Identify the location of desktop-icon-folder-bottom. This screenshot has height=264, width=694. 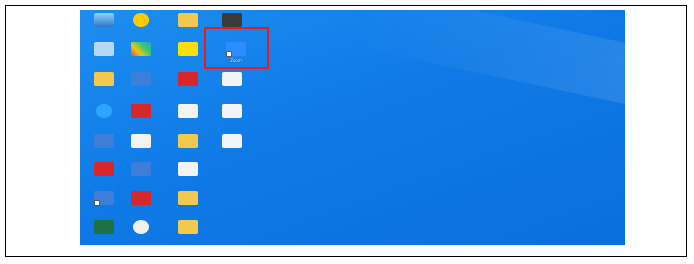
(188, 232).